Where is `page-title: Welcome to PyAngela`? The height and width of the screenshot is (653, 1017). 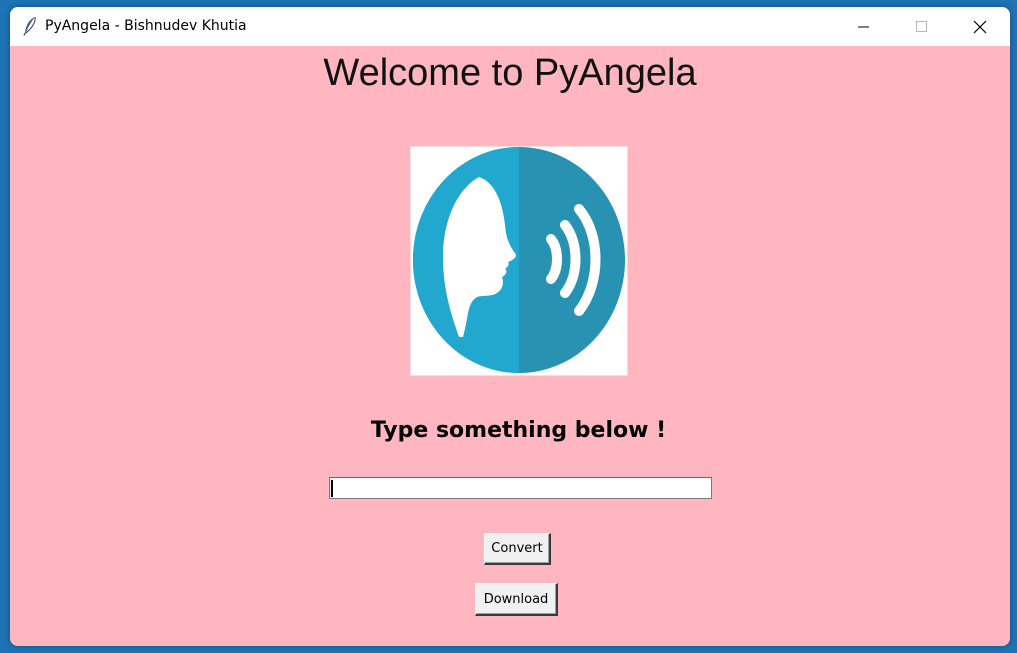
page-title: Welcome to PyAngela is located at coordinates (510, 73).